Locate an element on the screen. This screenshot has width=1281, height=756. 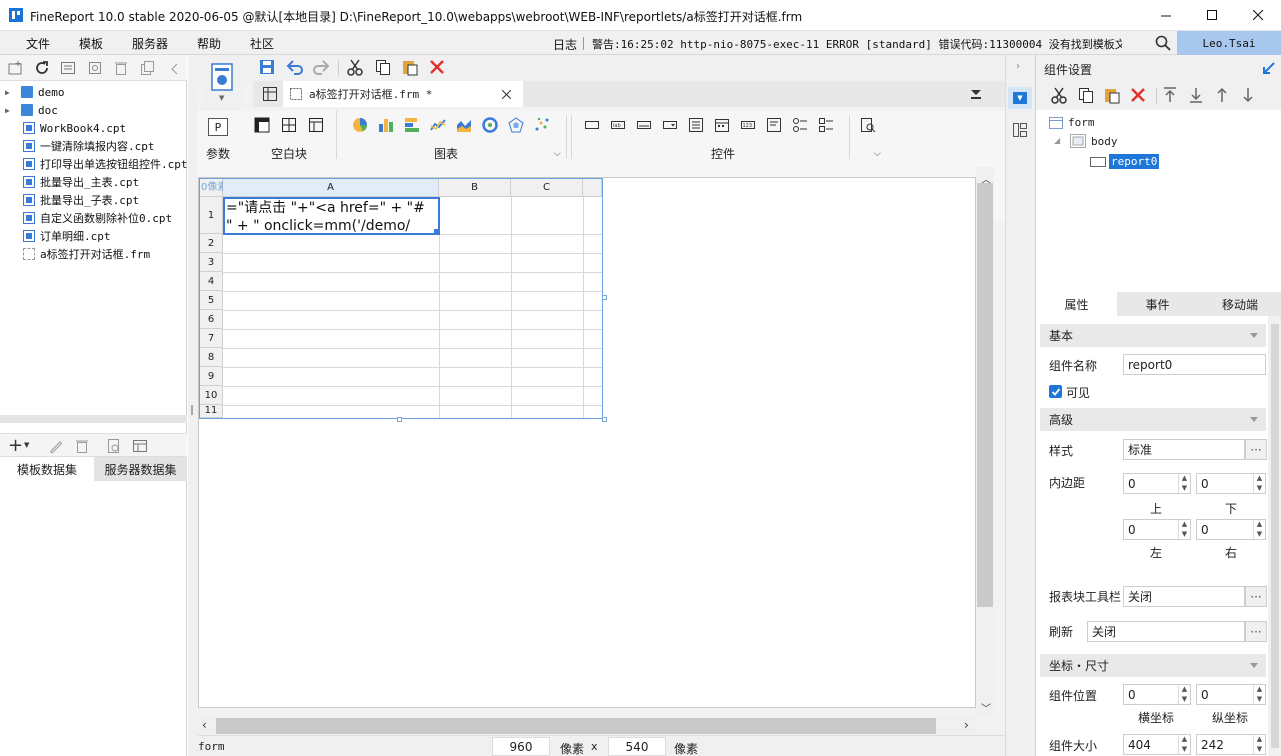
tab-list-icon is located at coordinates (976, 94).